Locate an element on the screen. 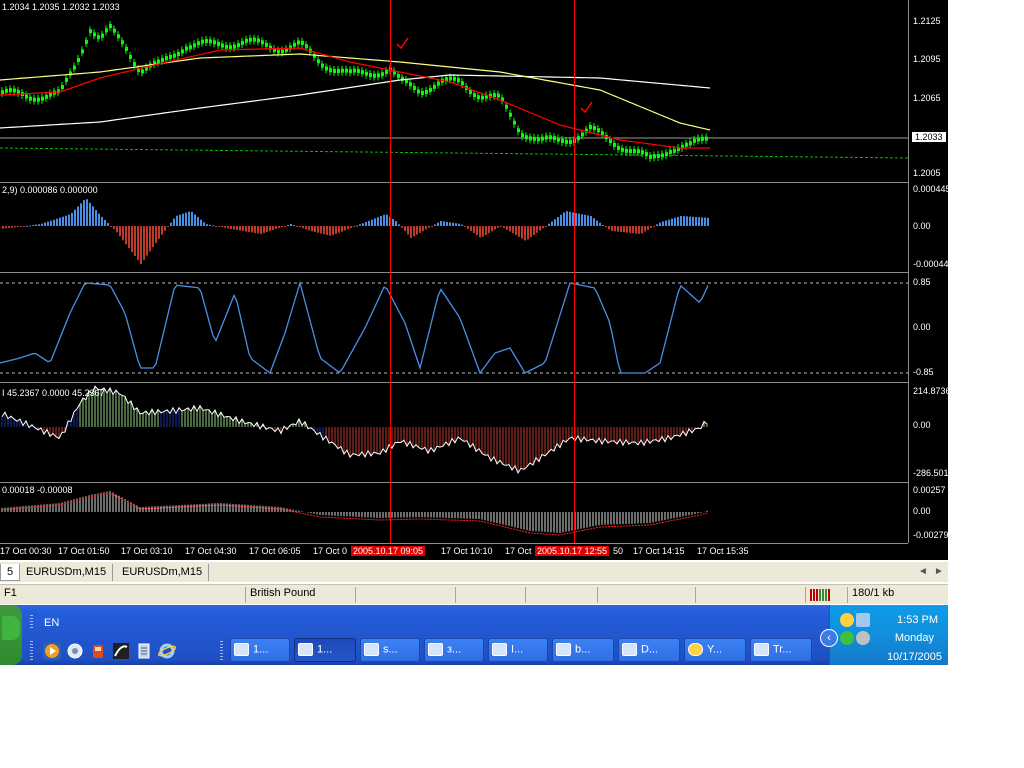  cci-axis: 214.8736 0.00 -286.501 is located at coordinates (928, 433).